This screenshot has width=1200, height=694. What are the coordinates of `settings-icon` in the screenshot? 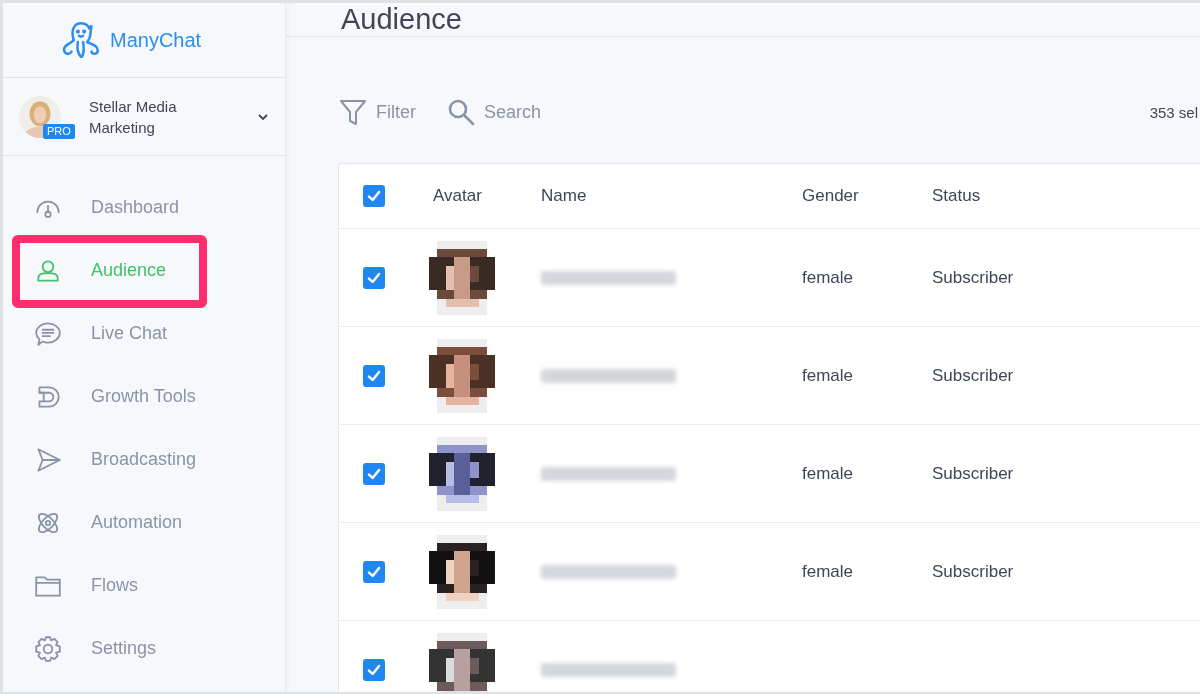 It's located at (48, 648).